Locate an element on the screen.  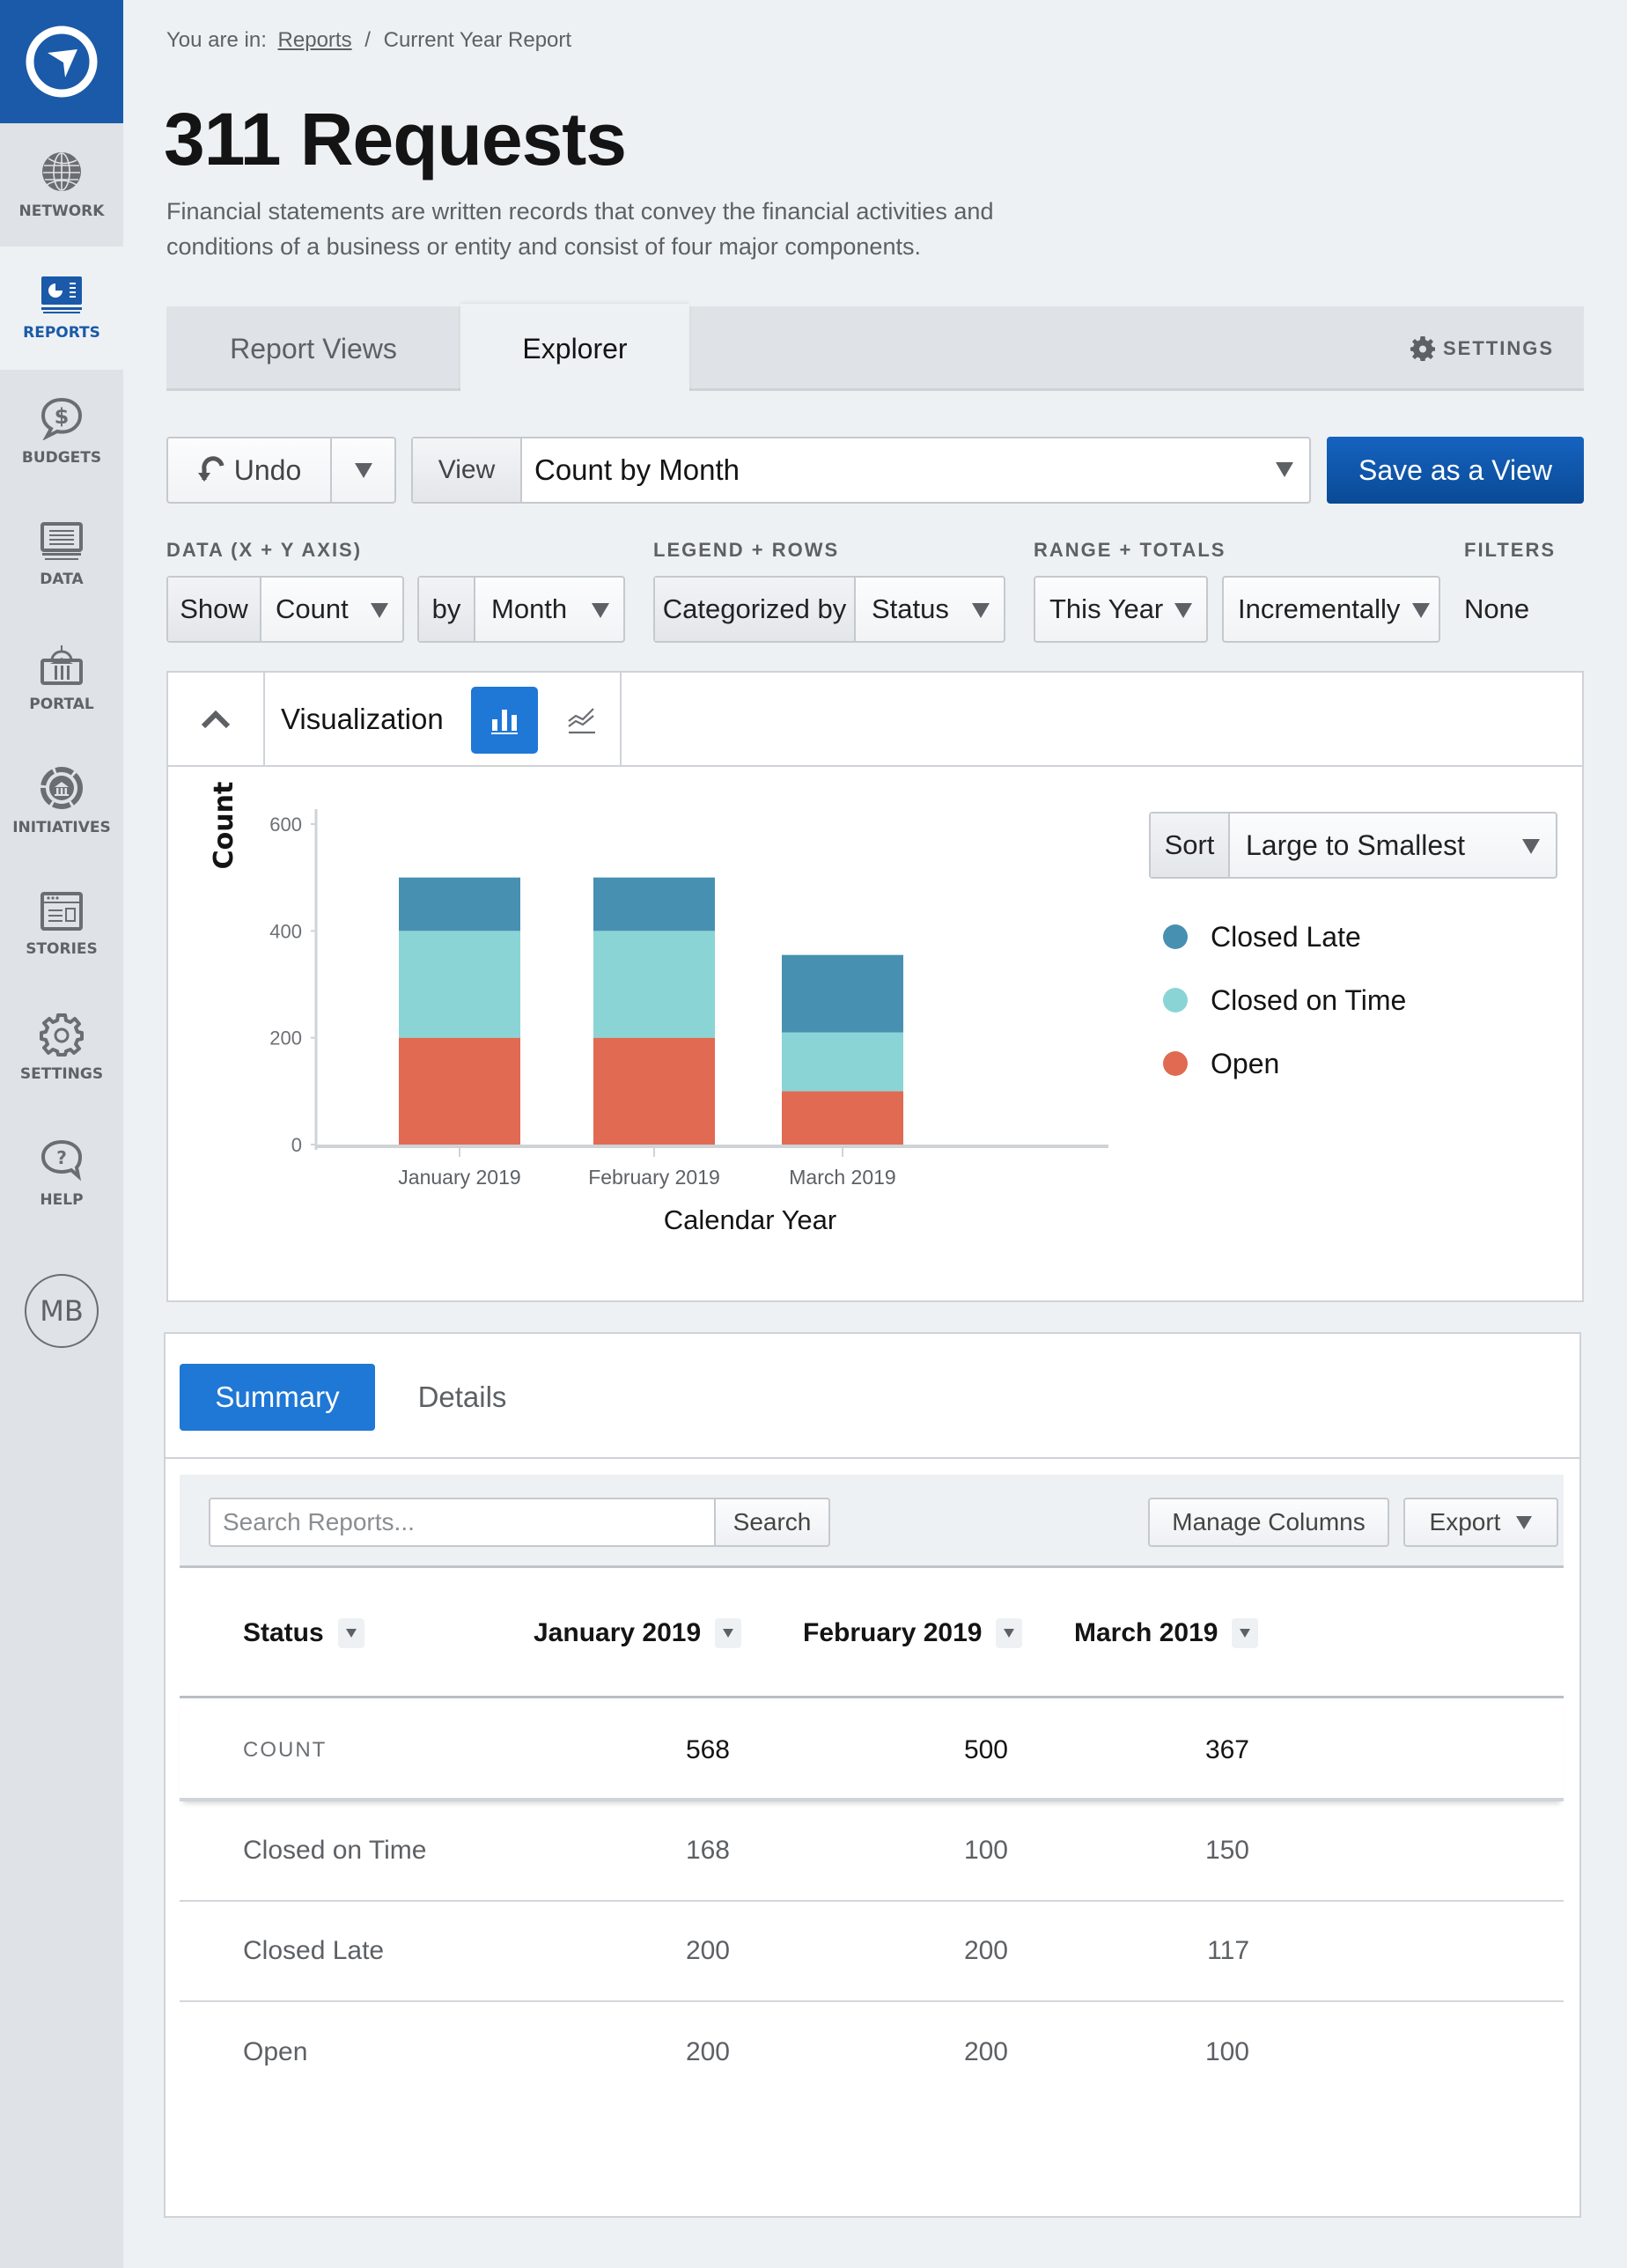
column-header-status: Status is located at coordinates (303, 1633).